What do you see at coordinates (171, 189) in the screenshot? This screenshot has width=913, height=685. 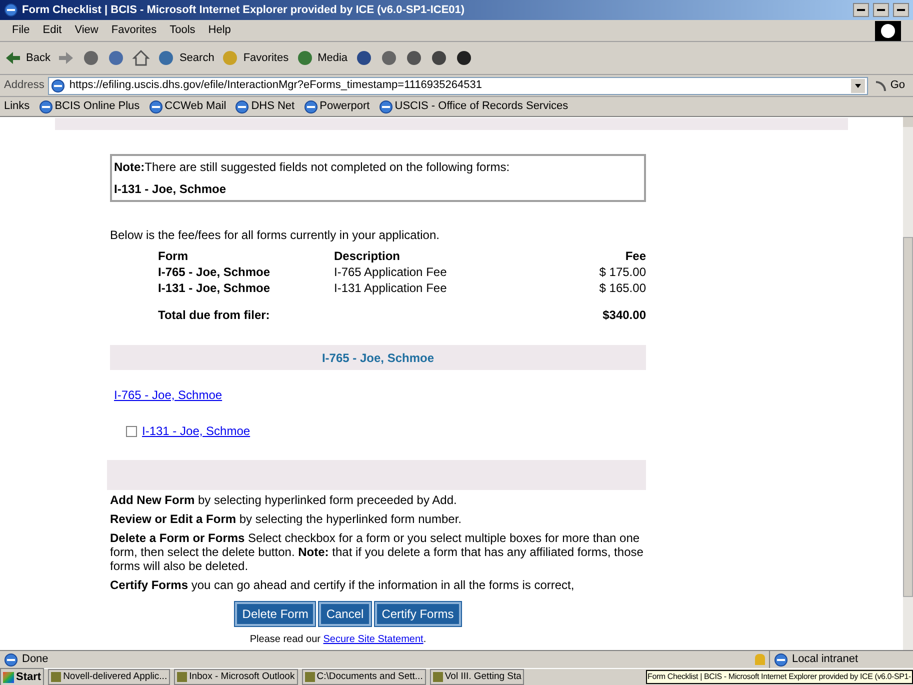 I see `note-form: I-131 - Joe, Schmoe` at bounding box center [171, 189].